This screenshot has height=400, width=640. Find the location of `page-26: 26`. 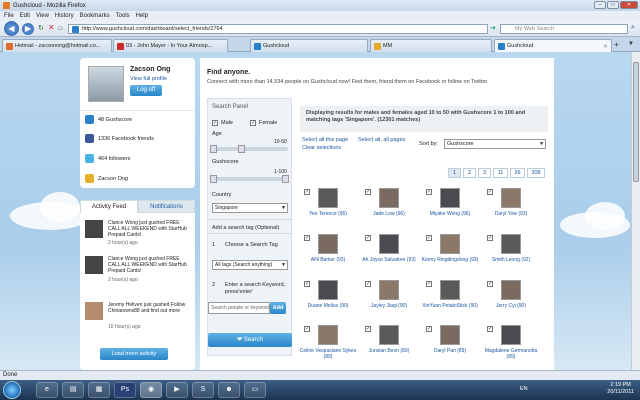

page-26: 26 is located at coordinates (517, 173).